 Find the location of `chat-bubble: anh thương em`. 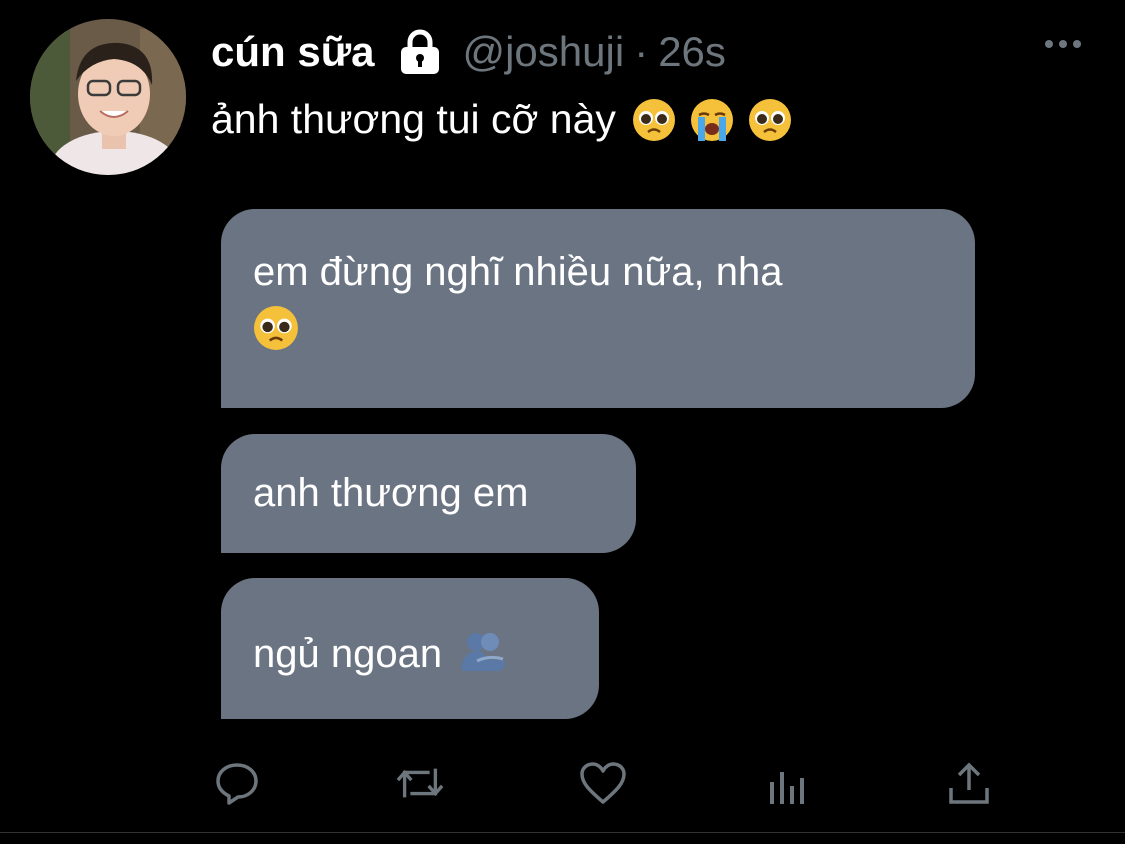

chat-bubble: anh thương em is located at coordinates (428, 493).